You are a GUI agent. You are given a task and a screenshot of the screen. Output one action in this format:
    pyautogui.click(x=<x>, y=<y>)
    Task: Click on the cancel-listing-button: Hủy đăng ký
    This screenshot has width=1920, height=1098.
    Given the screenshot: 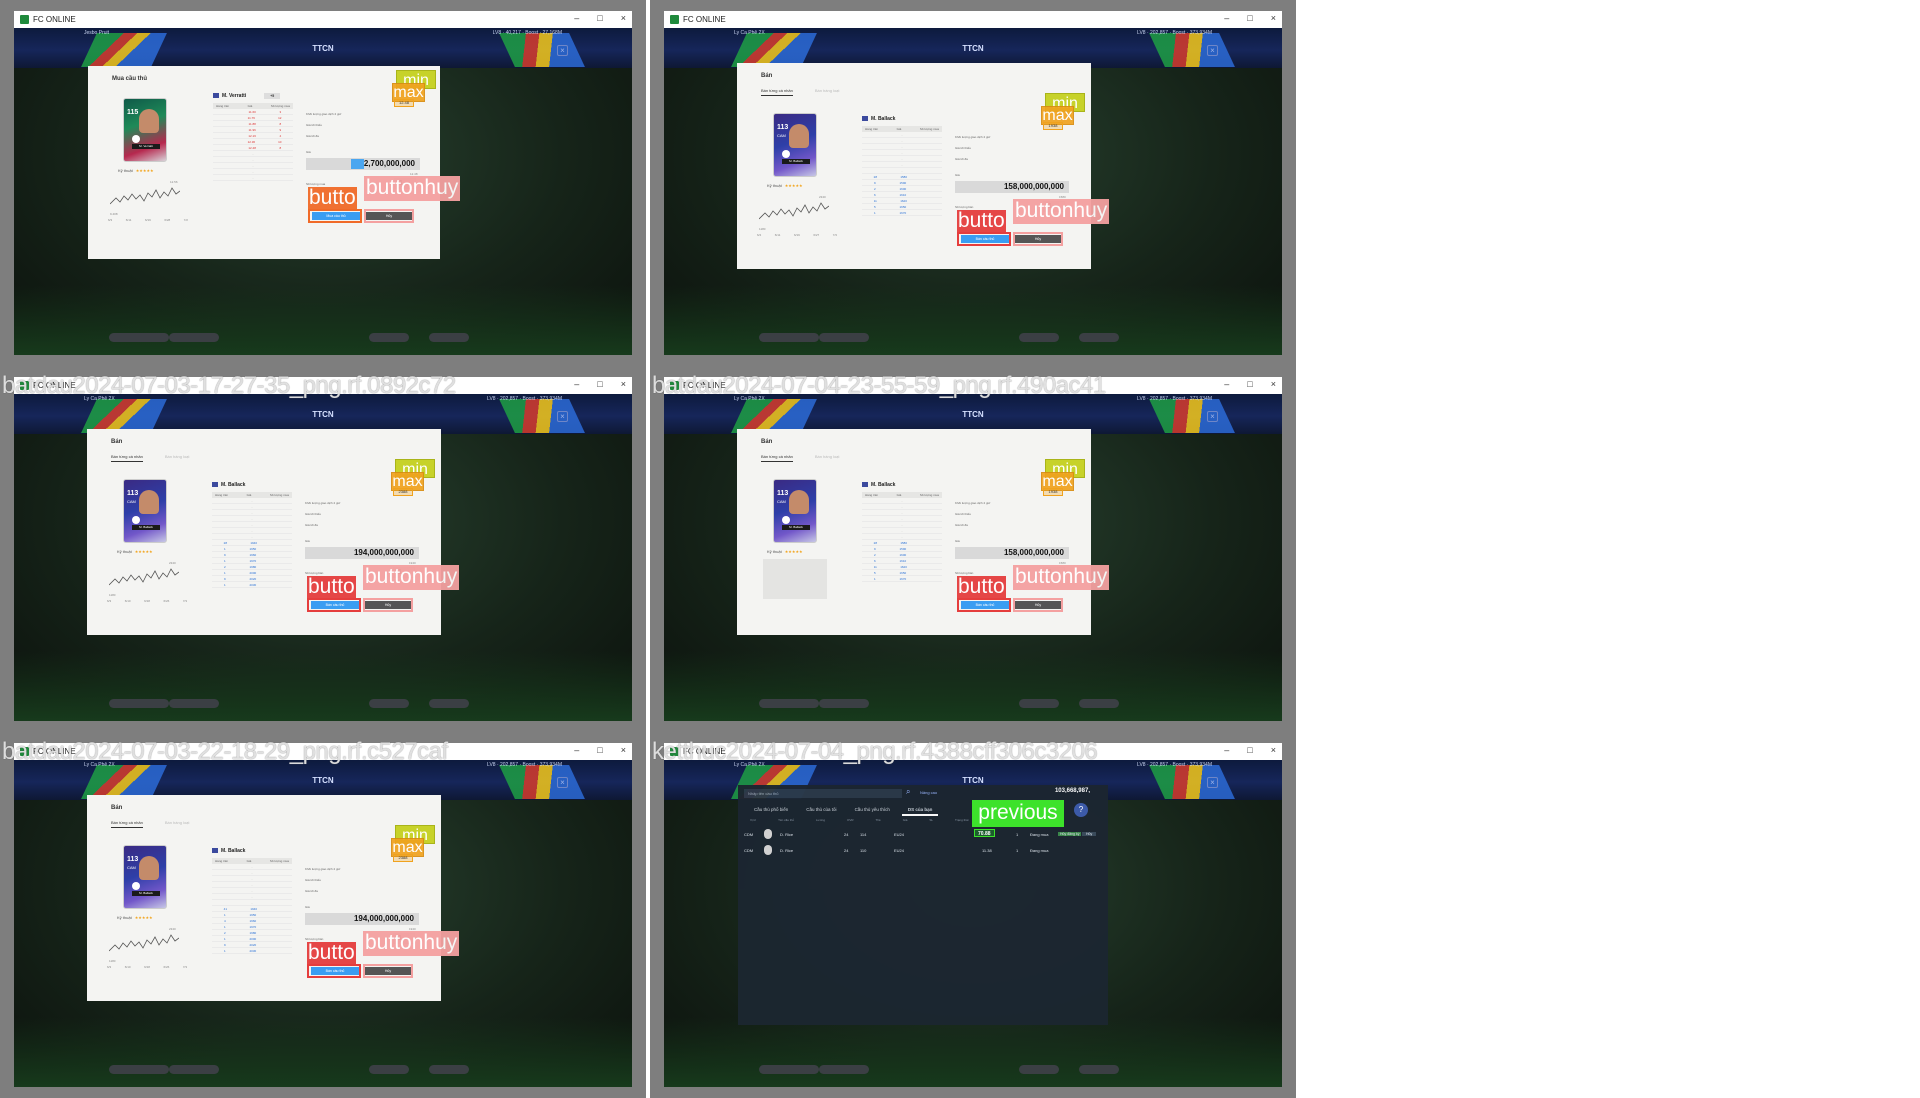 What is the action you would take?
    pyautogui.click(x=1070, y=834)
    